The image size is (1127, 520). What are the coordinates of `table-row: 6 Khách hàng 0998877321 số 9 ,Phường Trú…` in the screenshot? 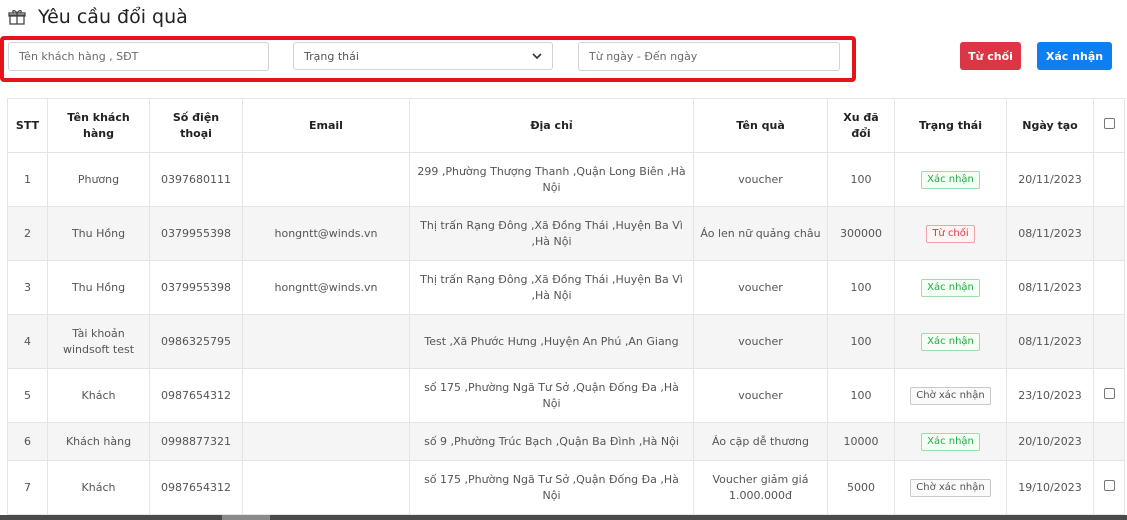 It's located at (566, 441).